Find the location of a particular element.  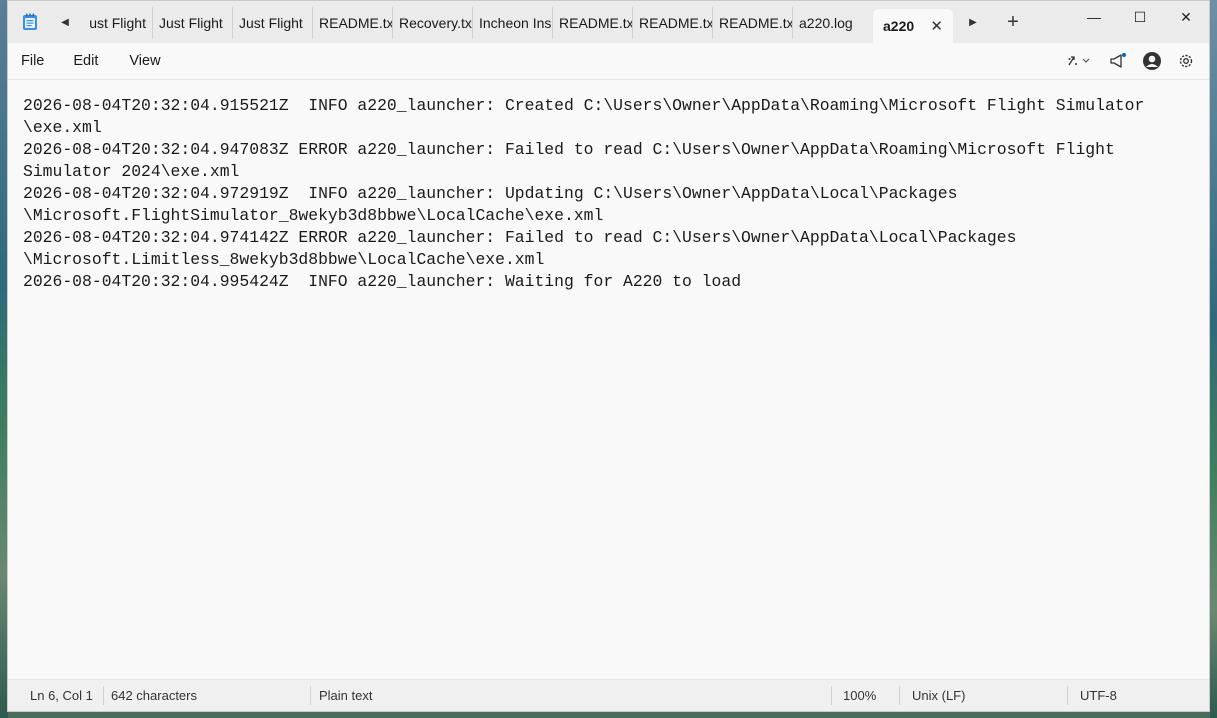

tab-a220-log: a220.log is located at coordinates (833, 23).